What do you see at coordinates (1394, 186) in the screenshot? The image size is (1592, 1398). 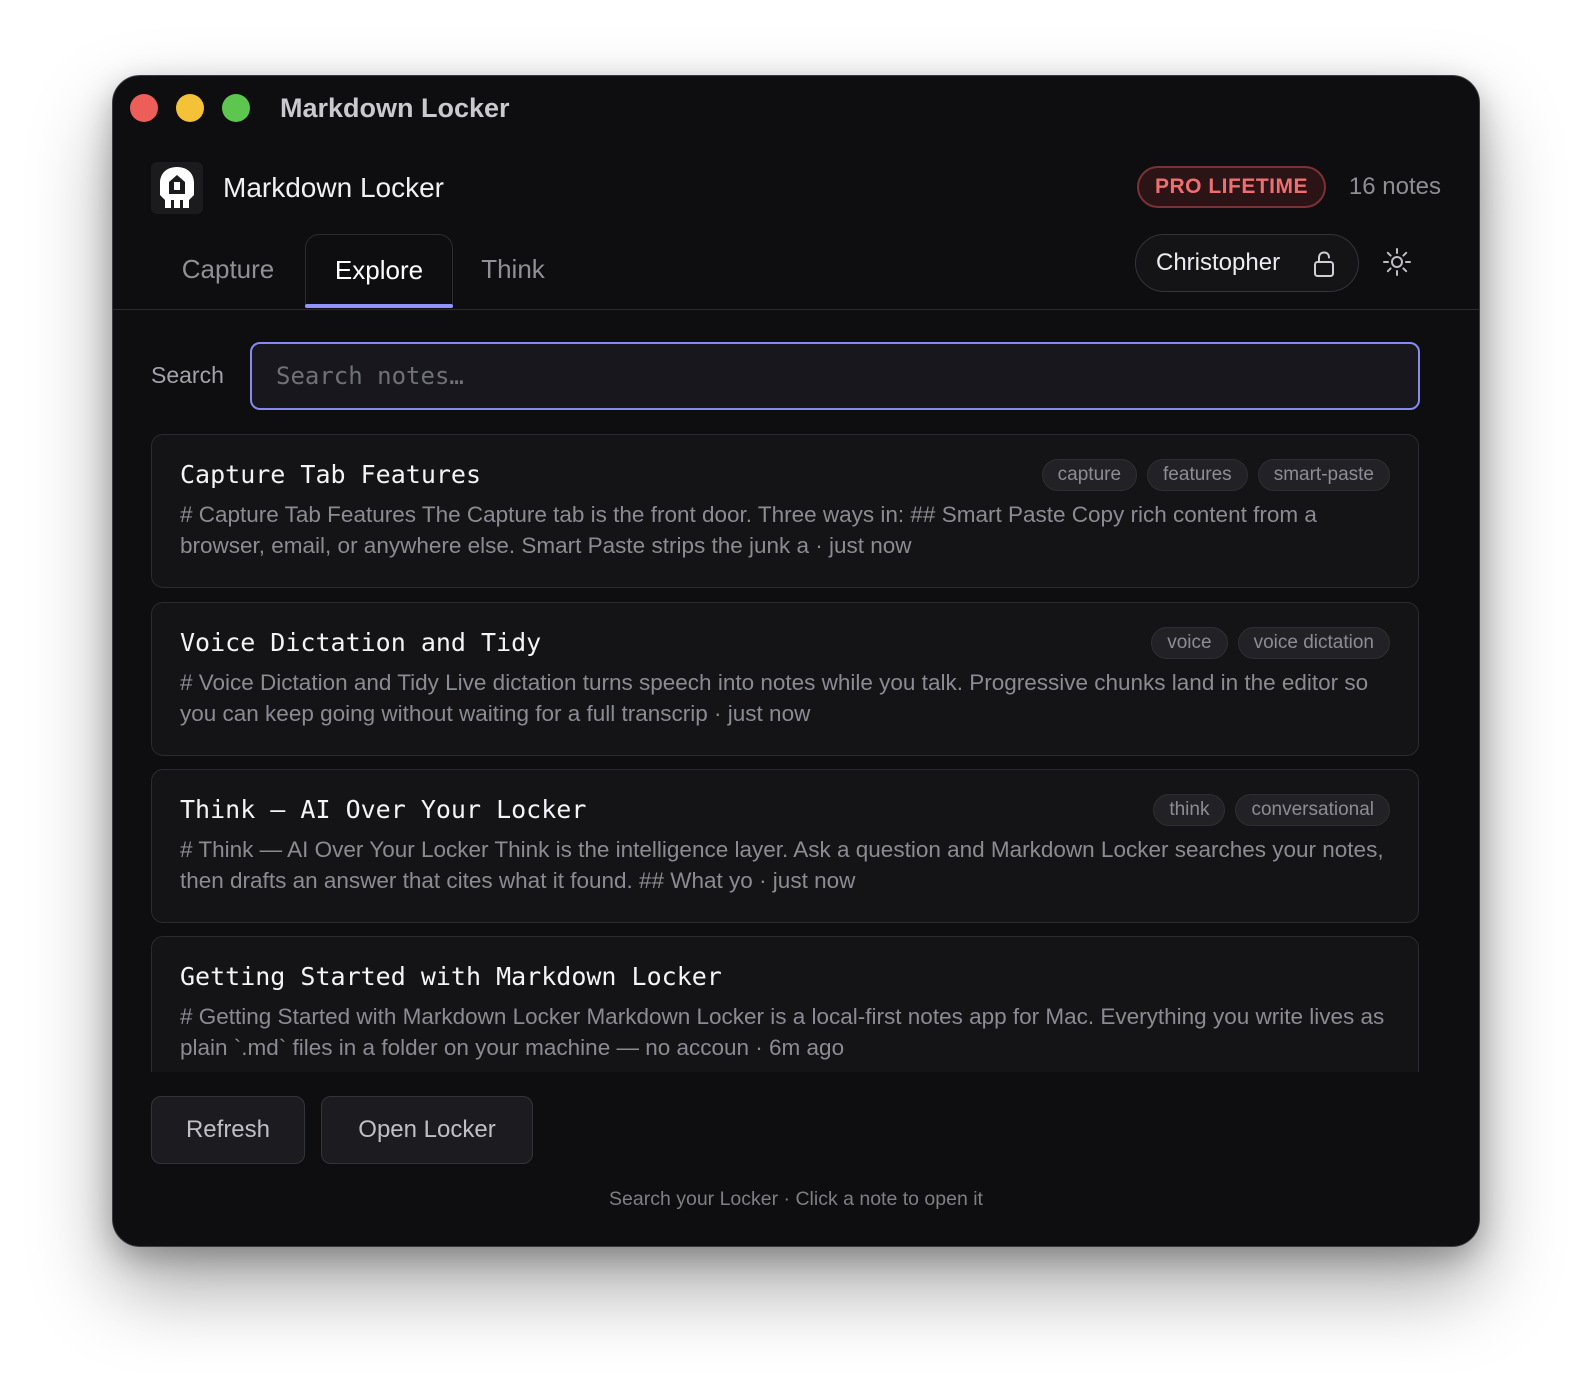 I see `note-count: 16 notes` at bounding box center [1394, 186].